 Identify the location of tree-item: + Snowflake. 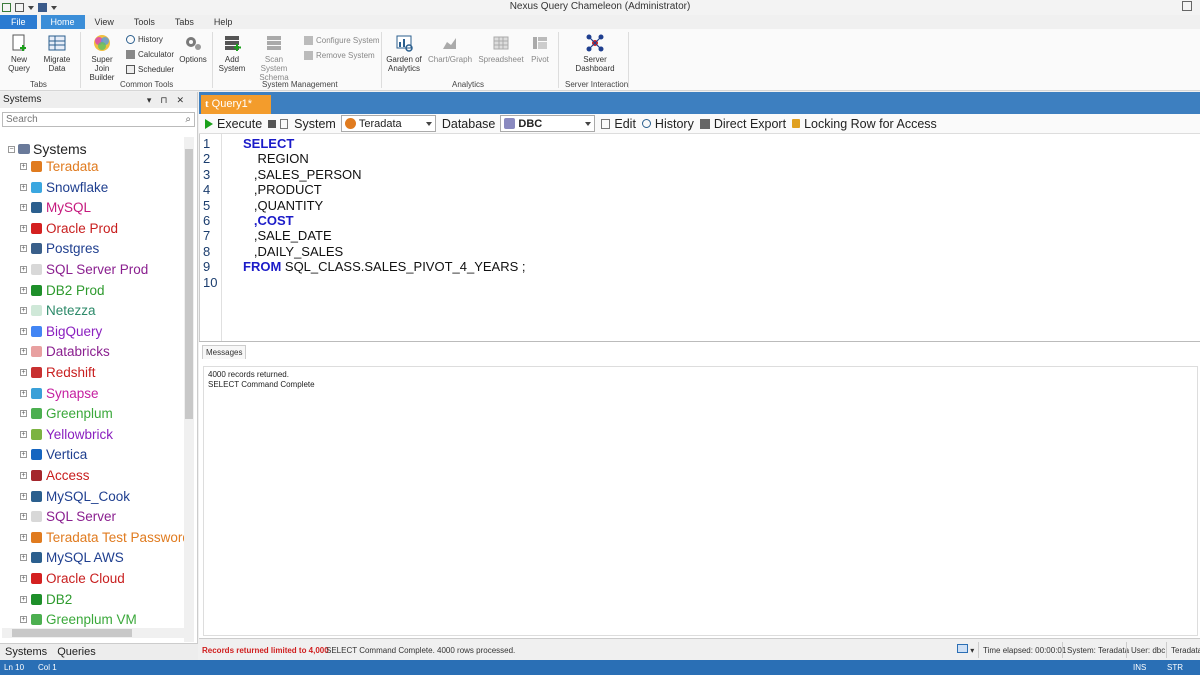
(64, 187).